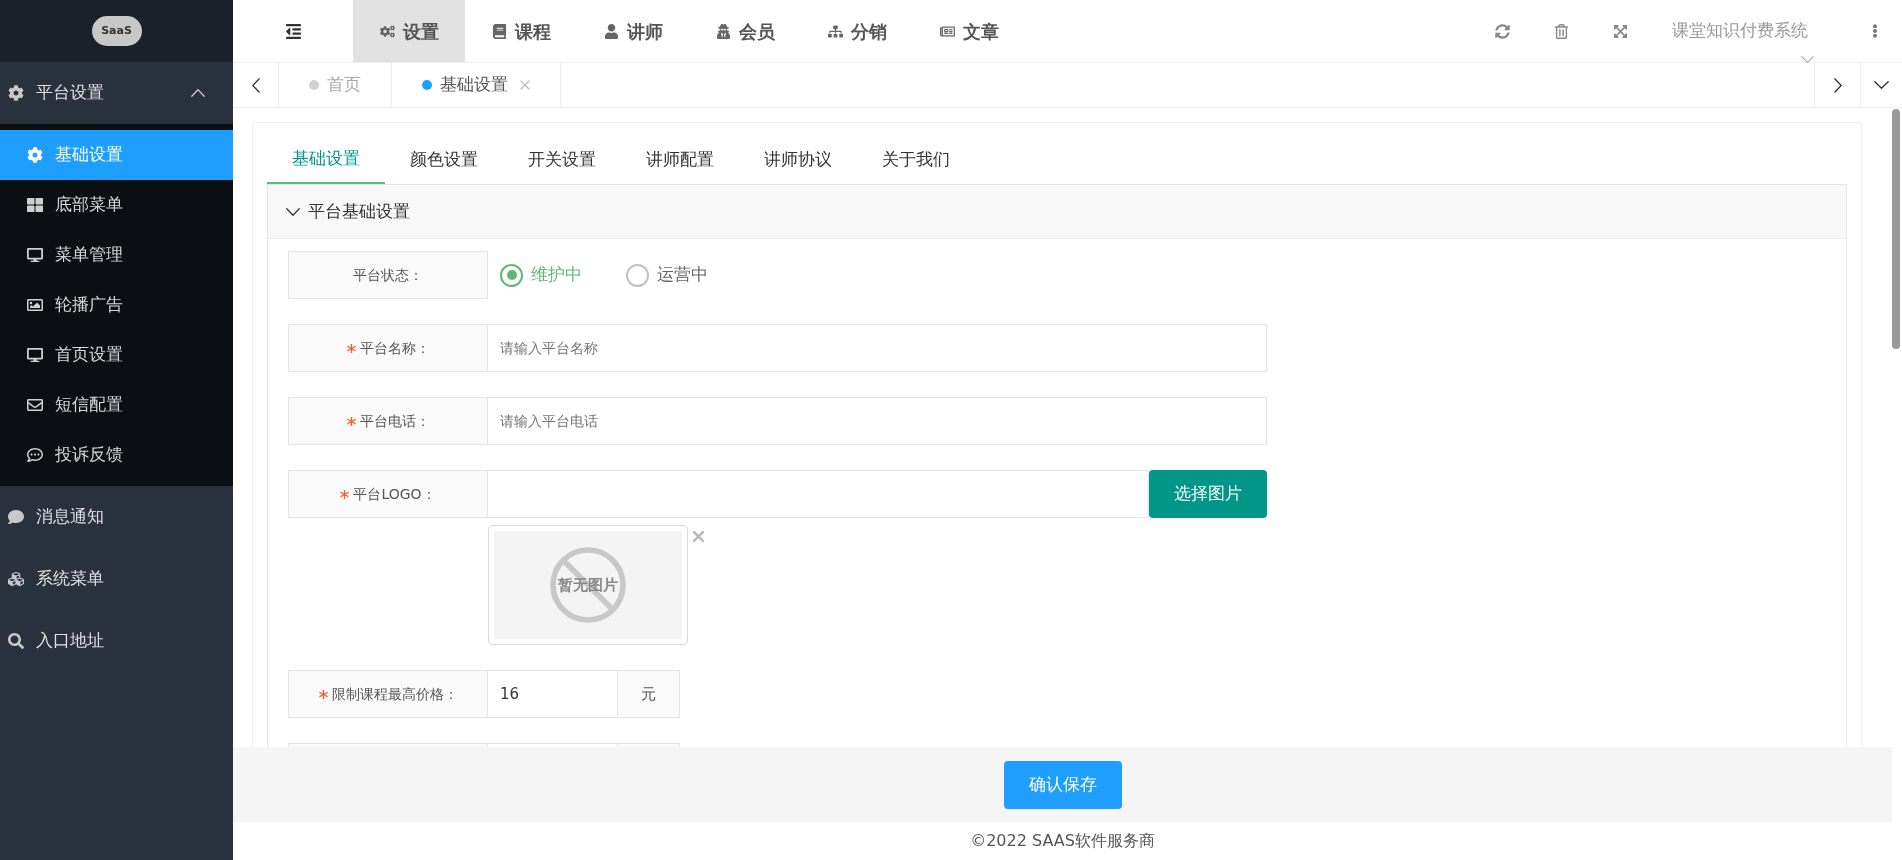  I want to click on text-input: 请输入平台名称, so click(877, 348).